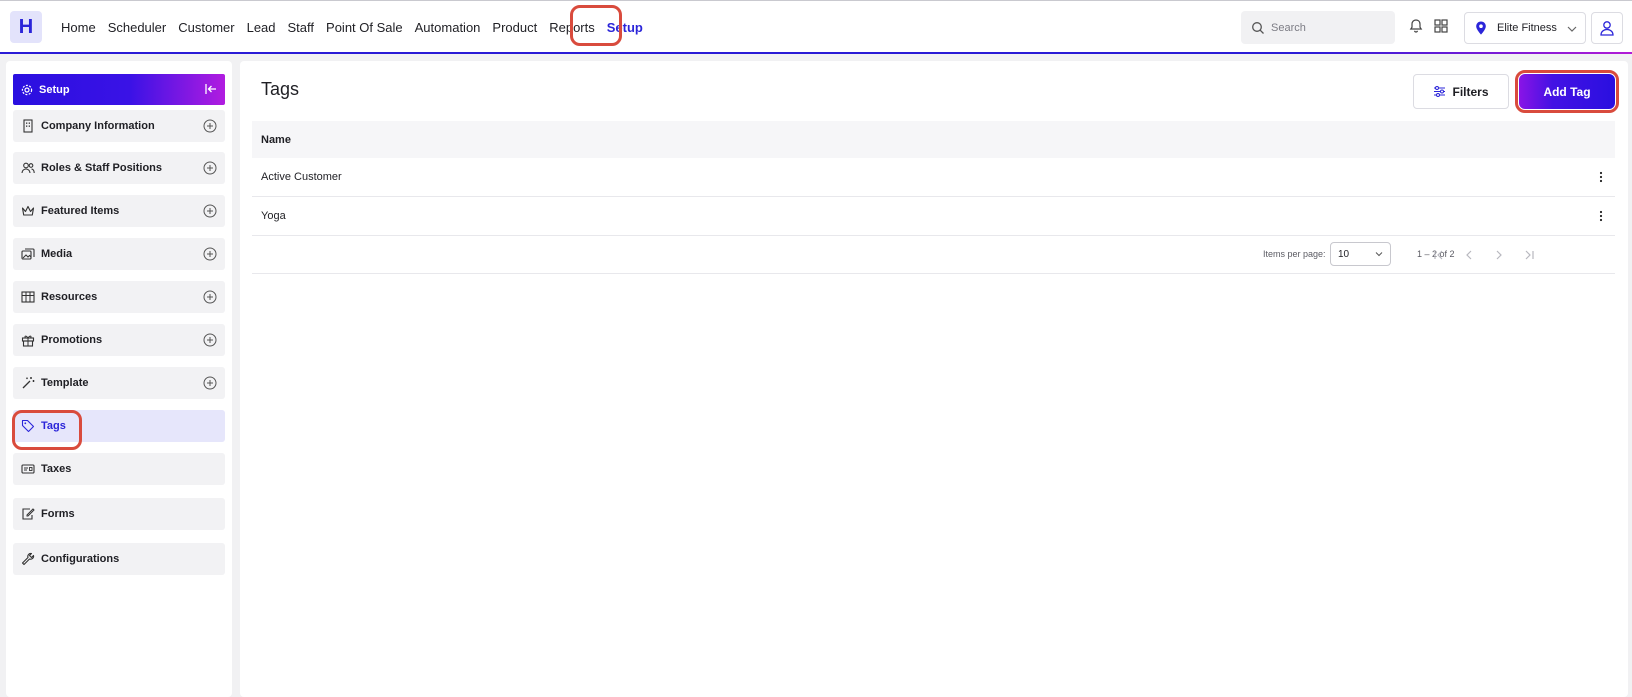  What do you see at coordinates (1481, 28) in the screenshot?
I see `location-pin-icon` at bounding box center [1481, 28].